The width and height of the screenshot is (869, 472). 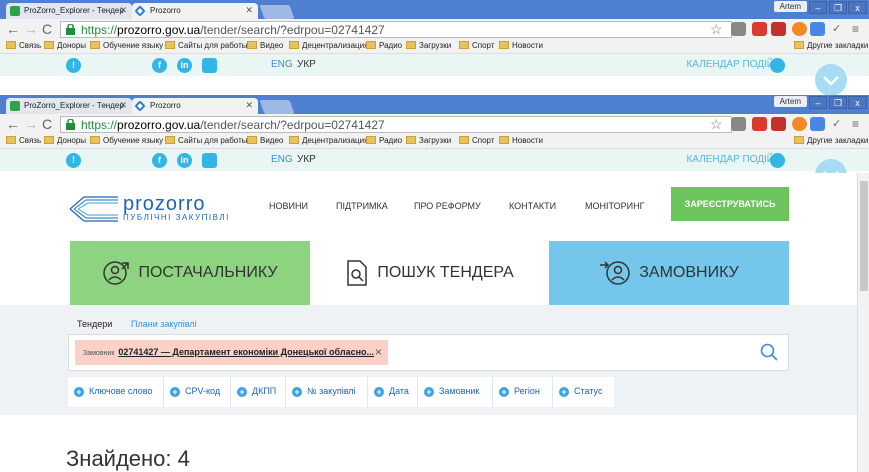 What do you see at coordinates (583, 392) in the screenshot?
I see `filter-status: + Статус` at bounding box center [583, 392].